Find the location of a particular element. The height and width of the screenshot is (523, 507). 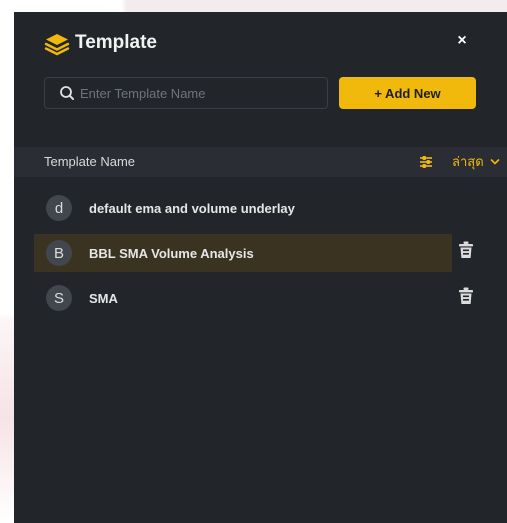

template-row-sma: S SMA is located at coordinates (243, 298).